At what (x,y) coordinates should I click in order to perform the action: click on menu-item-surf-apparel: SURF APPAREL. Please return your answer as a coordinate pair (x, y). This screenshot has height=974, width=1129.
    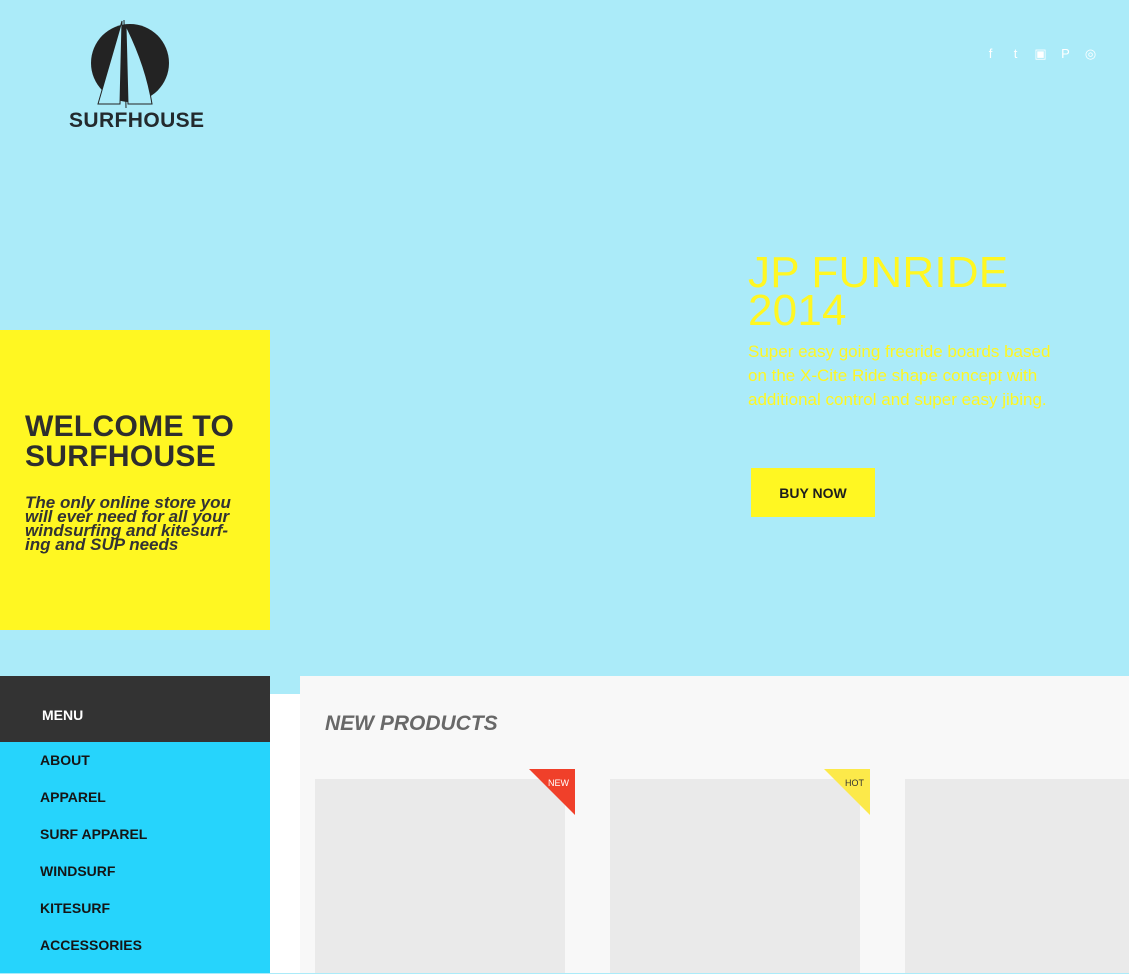
    Looking at the image, I should click on (135, 844).